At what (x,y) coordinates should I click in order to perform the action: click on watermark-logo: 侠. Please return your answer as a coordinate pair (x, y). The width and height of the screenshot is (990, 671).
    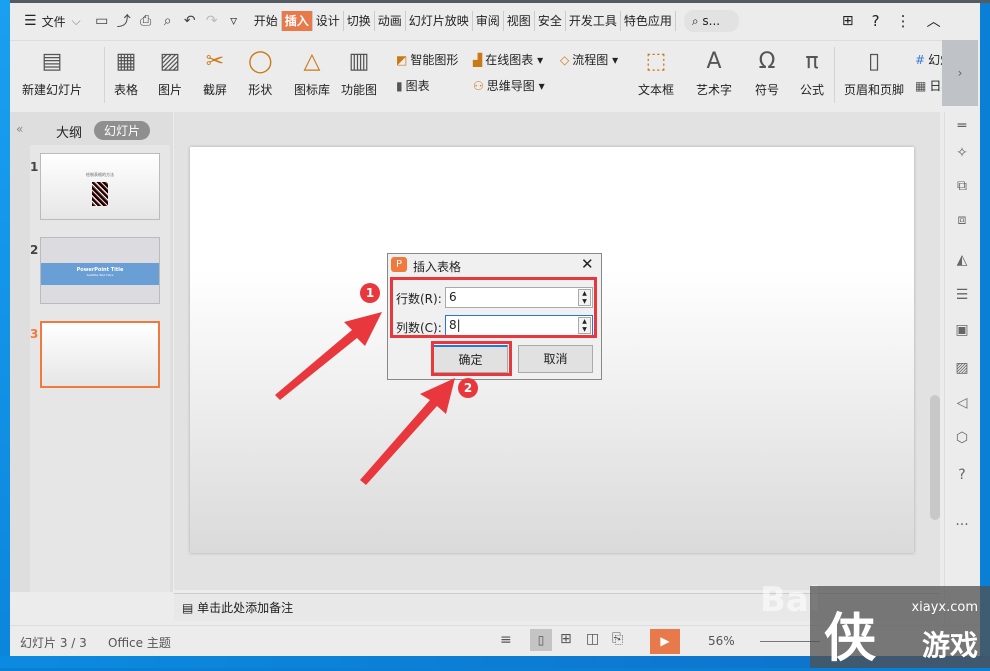
    Looking at the image, I should click on (850, 639).